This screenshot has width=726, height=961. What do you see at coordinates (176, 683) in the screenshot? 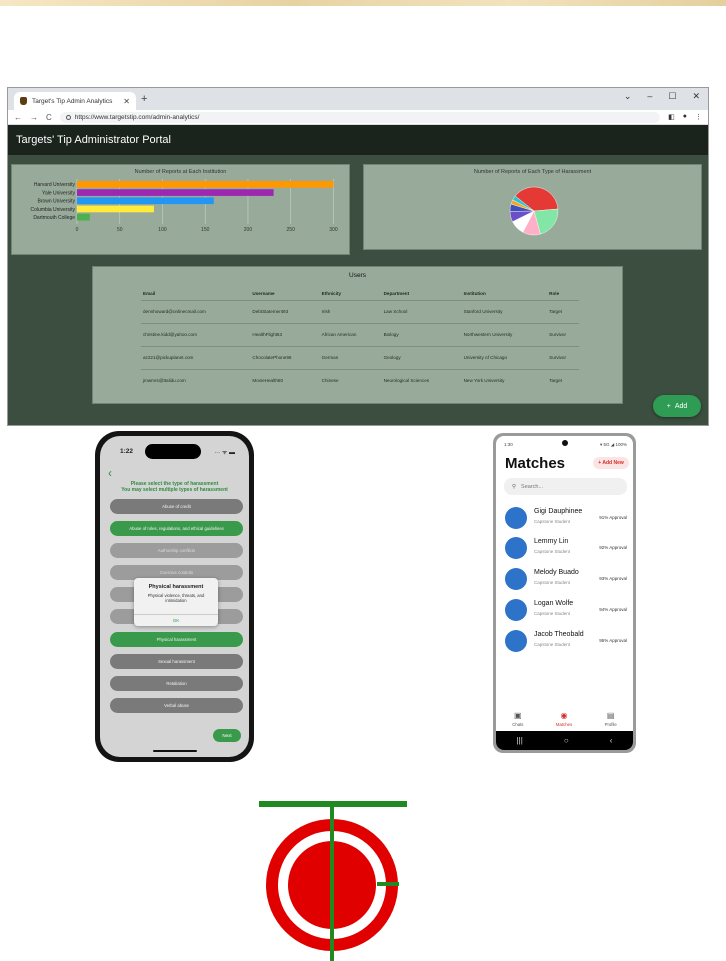
I see `option-retaliation: Retaliation` at bounding box center [176, 683].